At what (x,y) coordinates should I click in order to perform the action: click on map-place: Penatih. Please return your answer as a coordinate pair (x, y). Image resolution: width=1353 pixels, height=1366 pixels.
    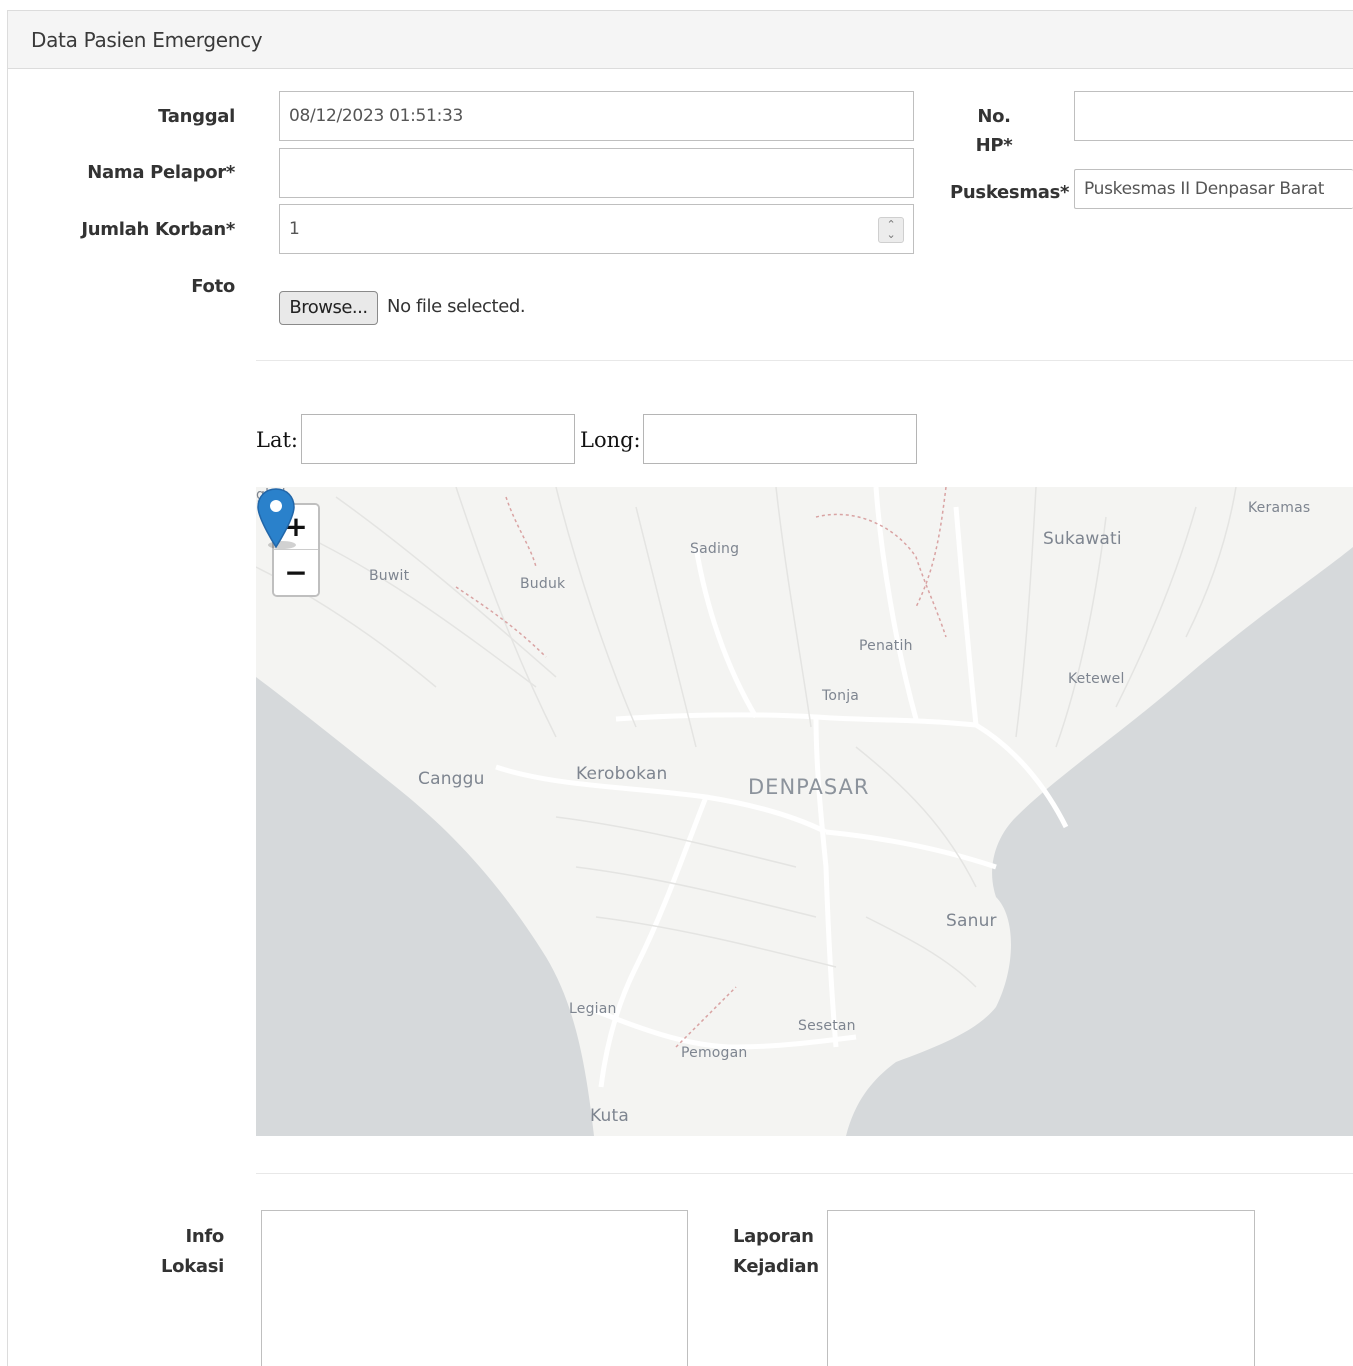
    Looking at the image, I should click on (886, 646).